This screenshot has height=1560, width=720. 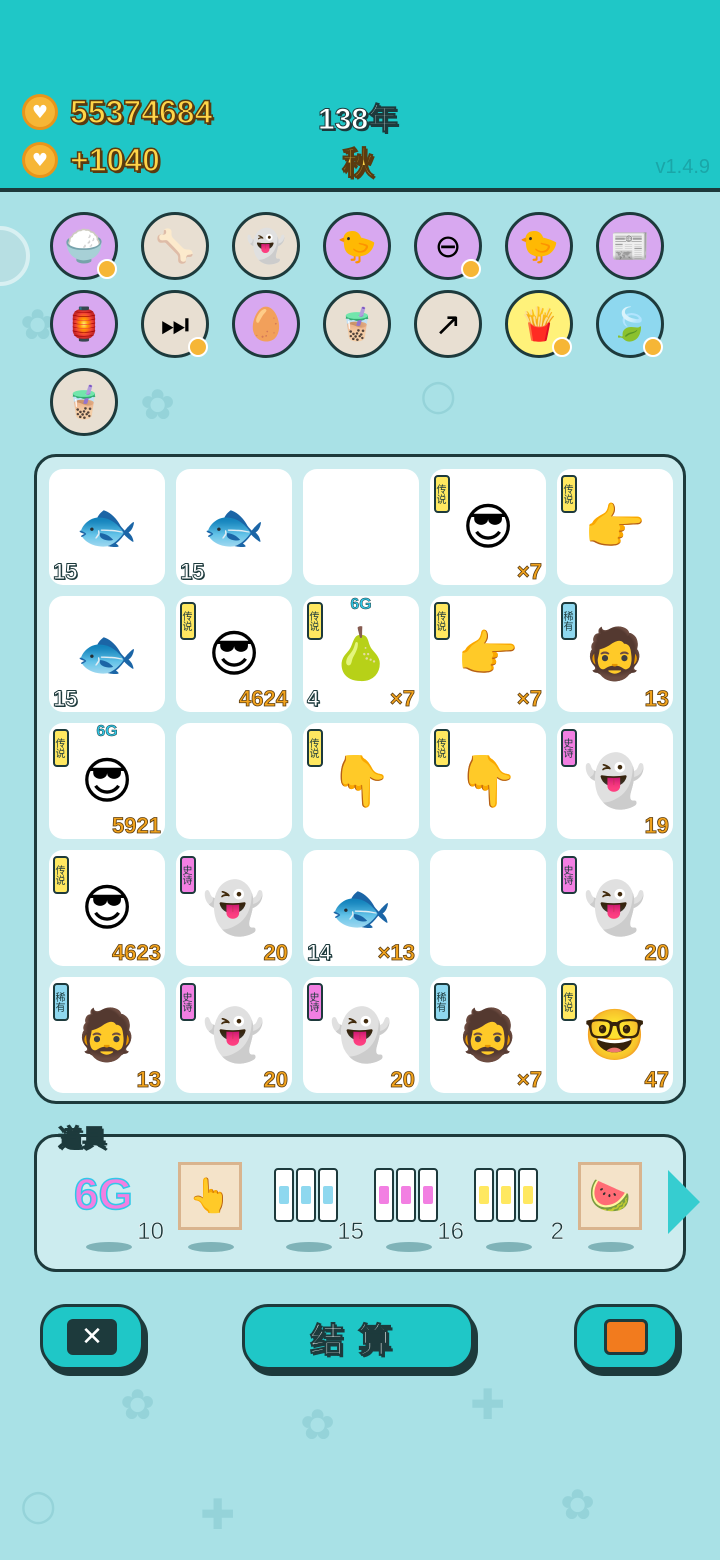 What do you see at coordinates (488, 1035) in the screenshot?
I see `slot-cell: 🧔 稀有 ×7` at bounding box center [488, 1035].